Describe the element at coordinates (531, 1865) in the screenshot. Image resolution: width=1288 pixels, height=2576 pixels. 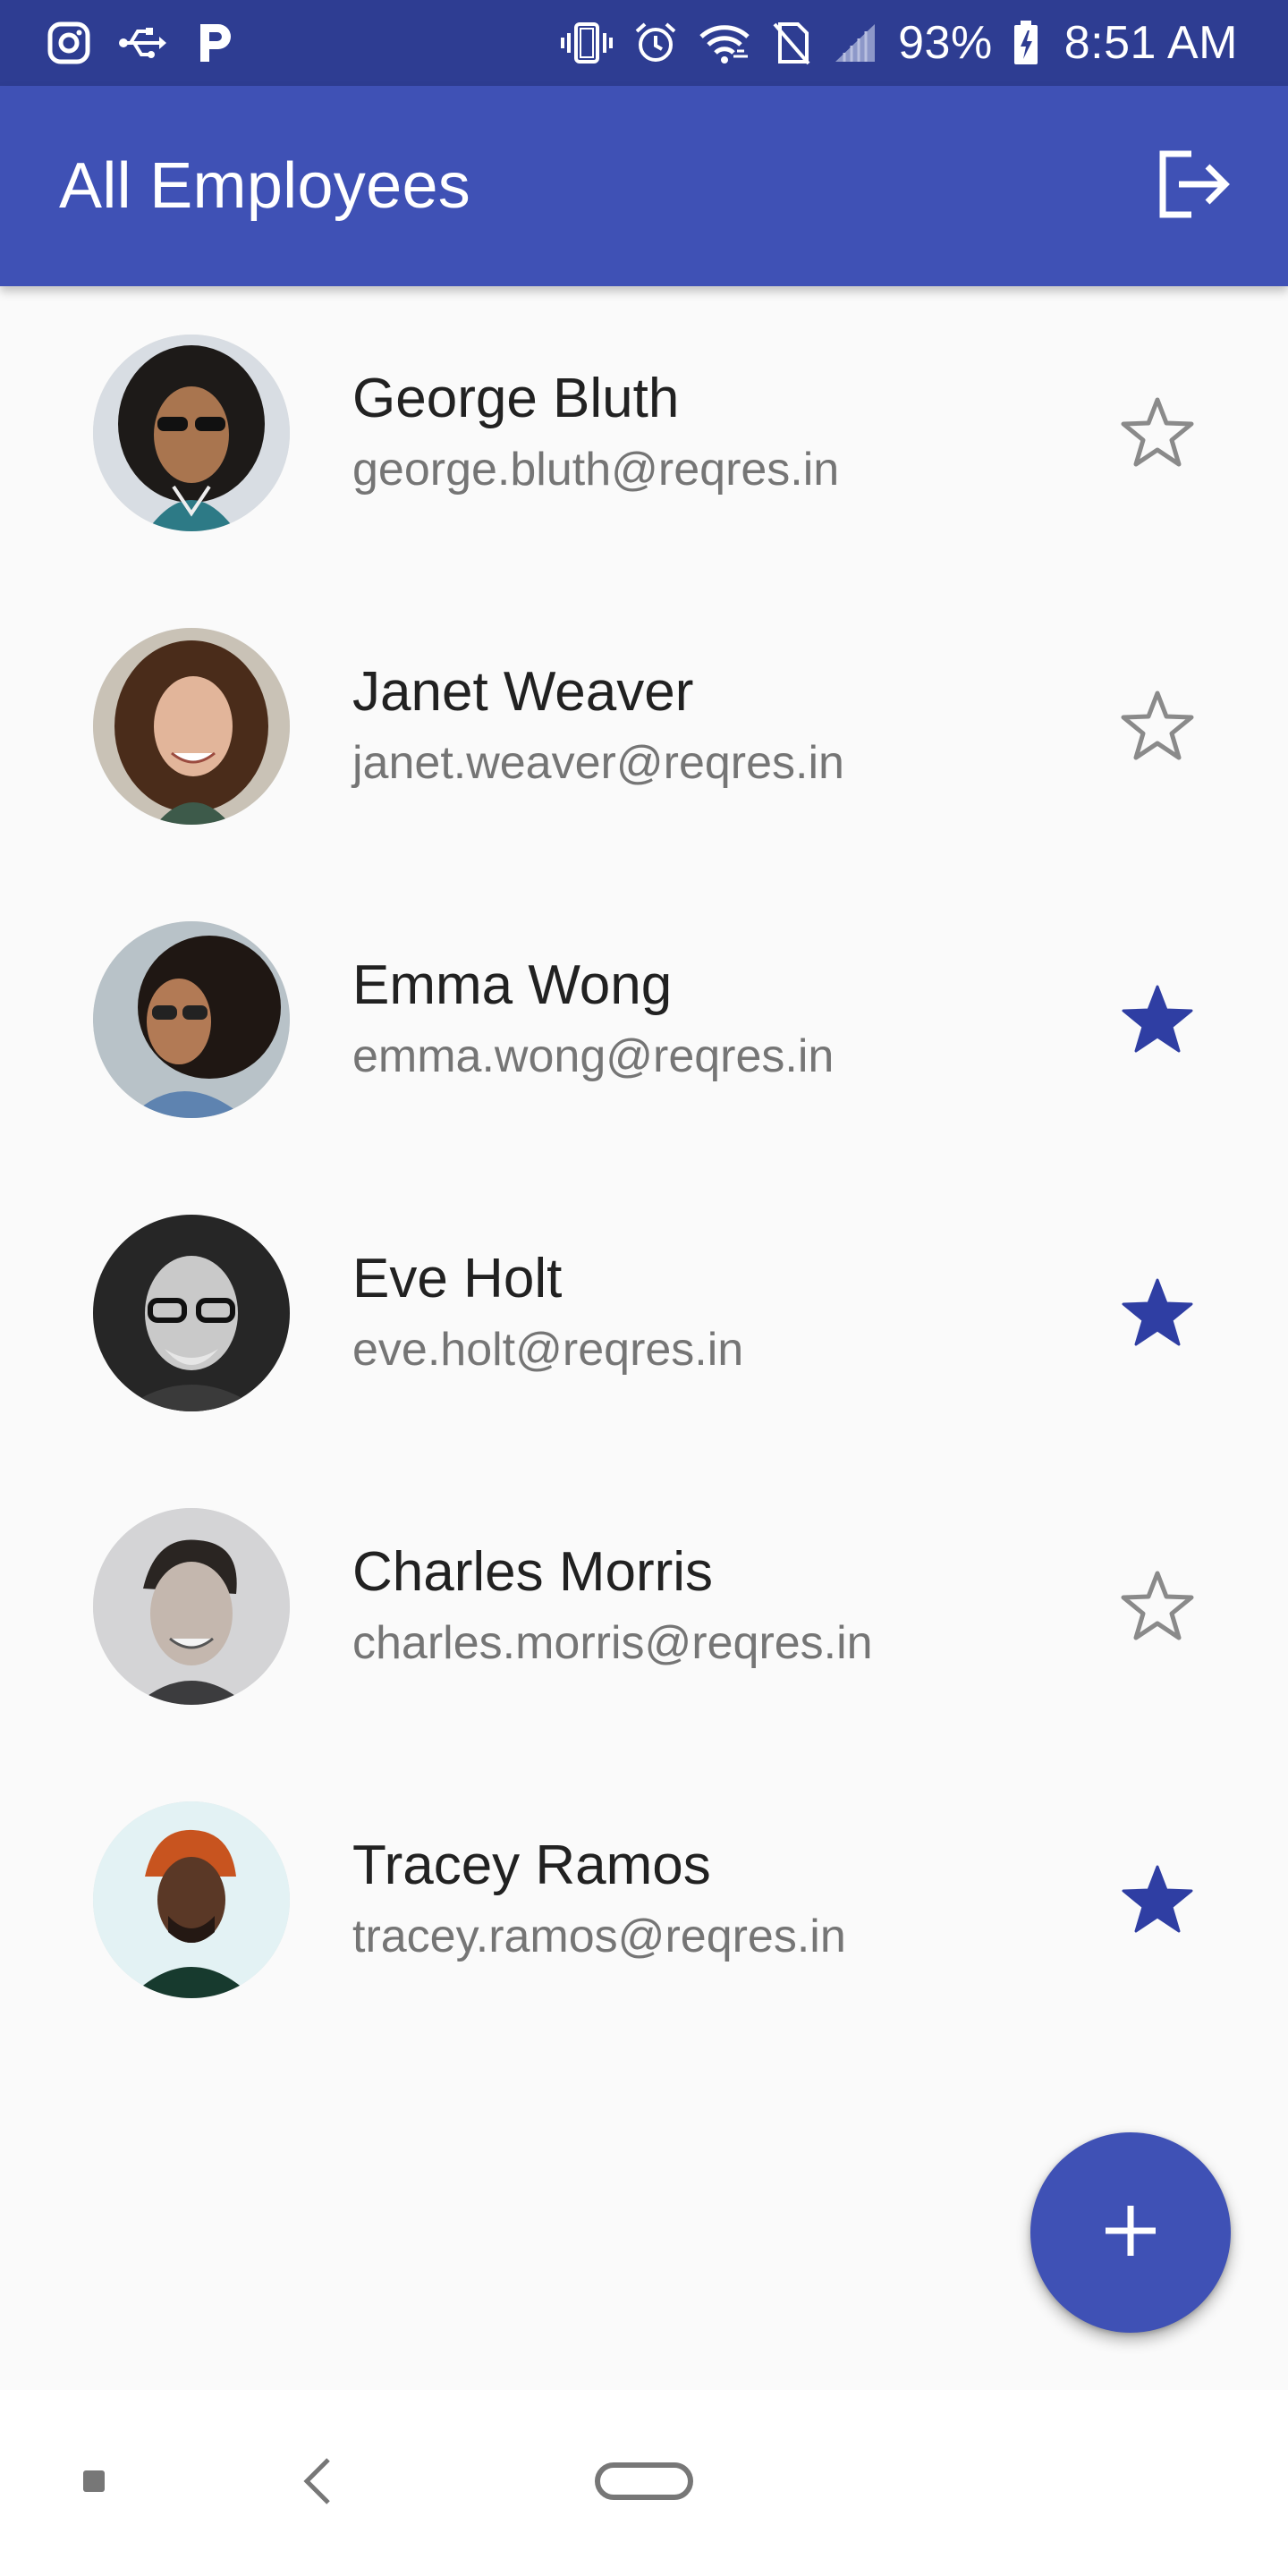
I see `employee-name: Tracey Ramos` at that location.